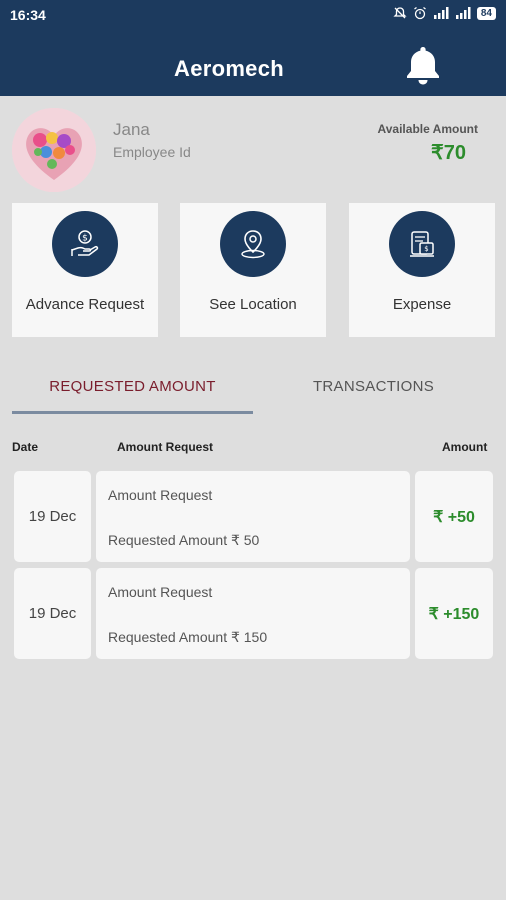  Describe the element at coordinates (28, 15) in the screenshot. I see `status-time: 16:34` at that location.